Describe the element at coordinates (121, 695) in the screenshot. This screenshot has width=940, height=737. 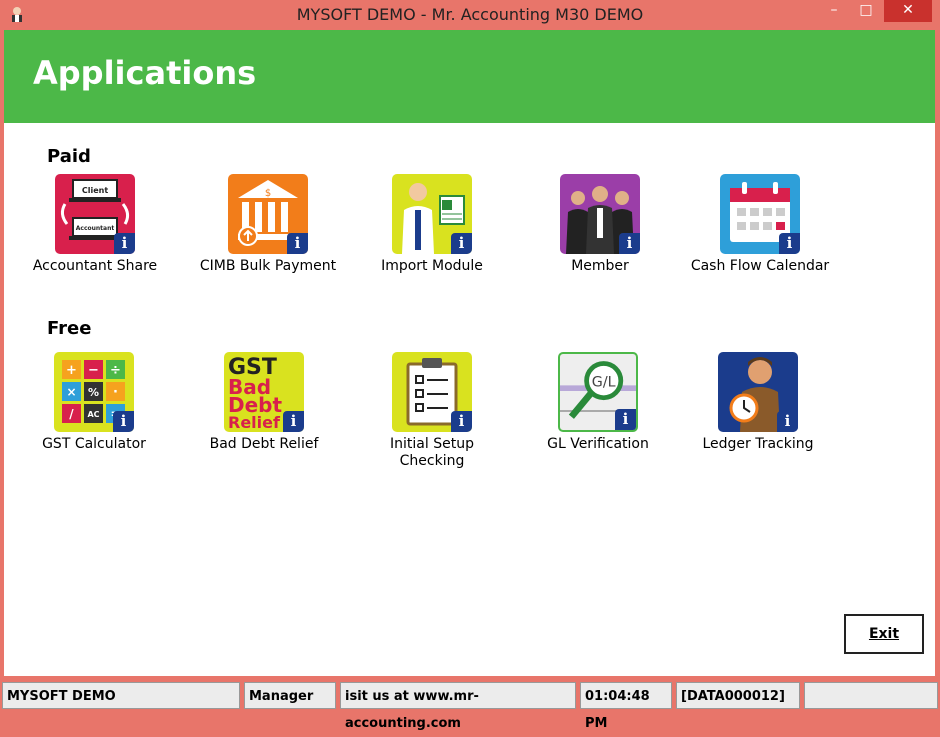
I see `status-company: MYSOFT DEMO` at that location.